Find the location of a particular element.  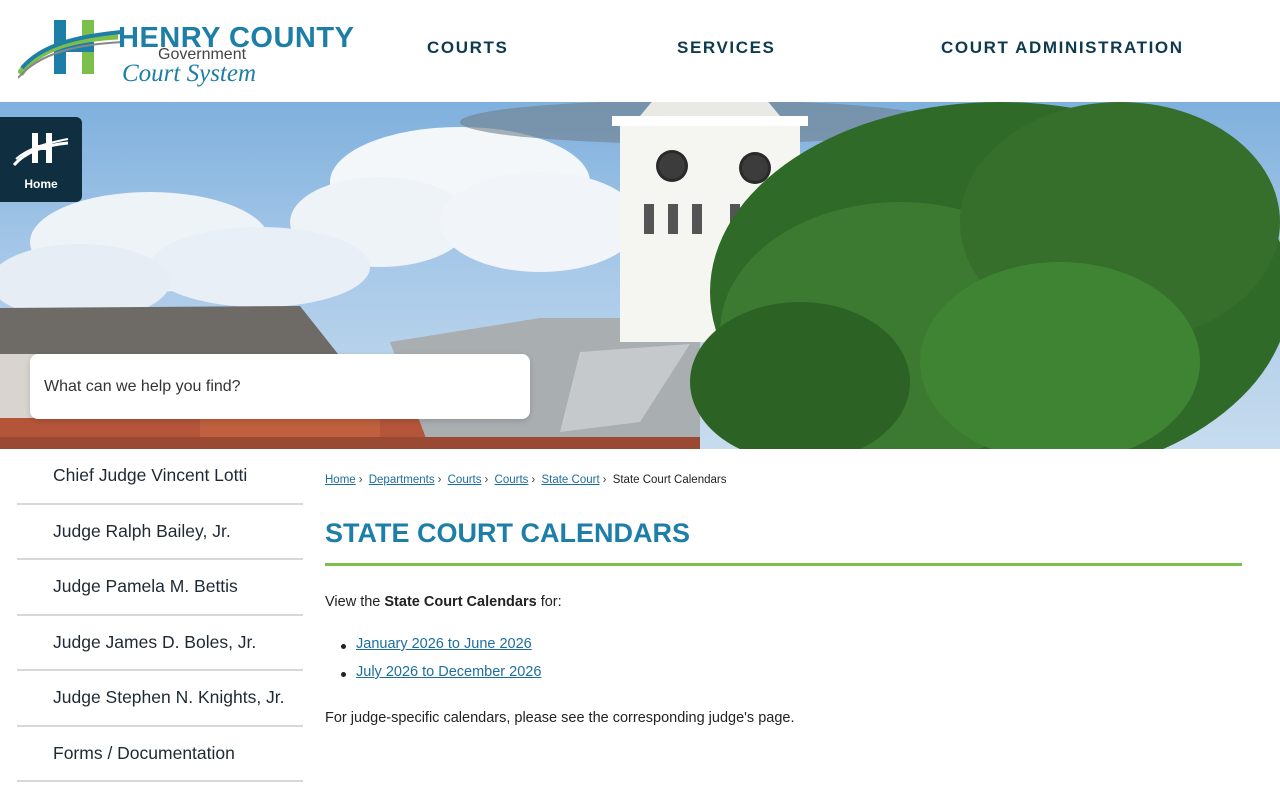

logo-script: Court System is located at coordinates (189, 73).